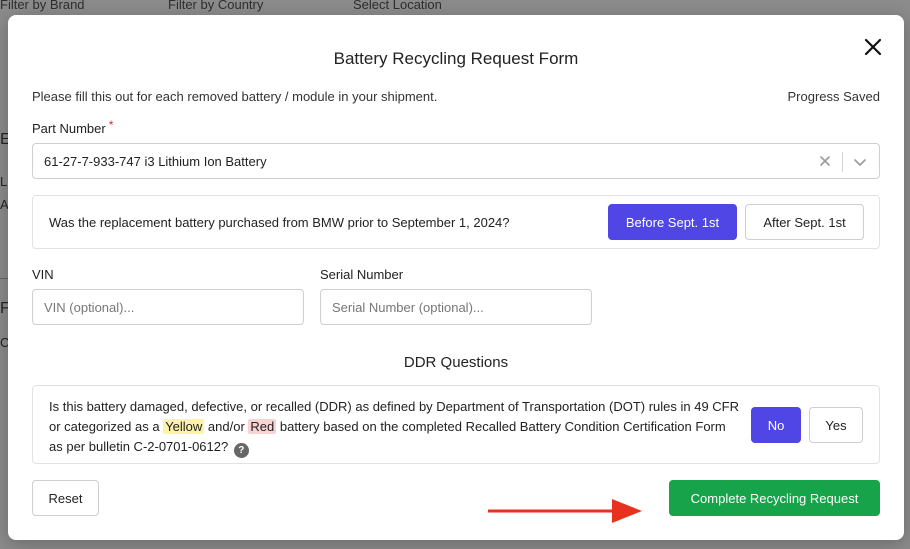 This screenshot has height=549, width=910. Describe the element at coordinates (774, 498) in the screenshot. I see `complete-request-button: Complete Recycling Request` at that location.